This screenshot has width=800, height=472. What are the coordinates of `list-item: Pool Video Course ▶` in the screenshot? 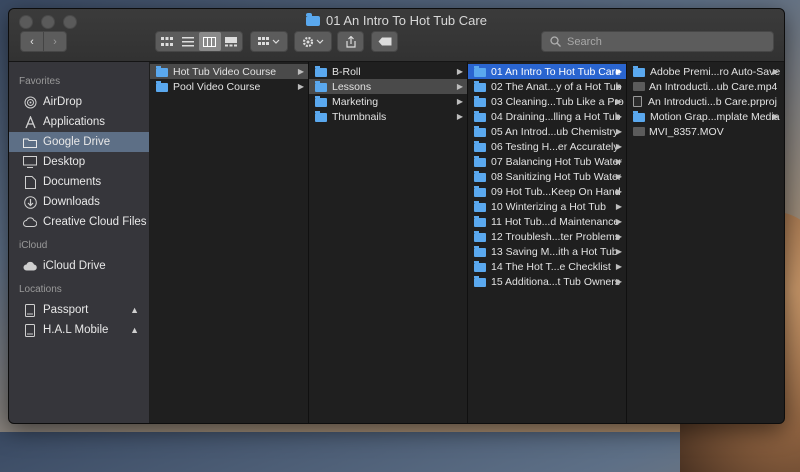 It's located at (229, 86).